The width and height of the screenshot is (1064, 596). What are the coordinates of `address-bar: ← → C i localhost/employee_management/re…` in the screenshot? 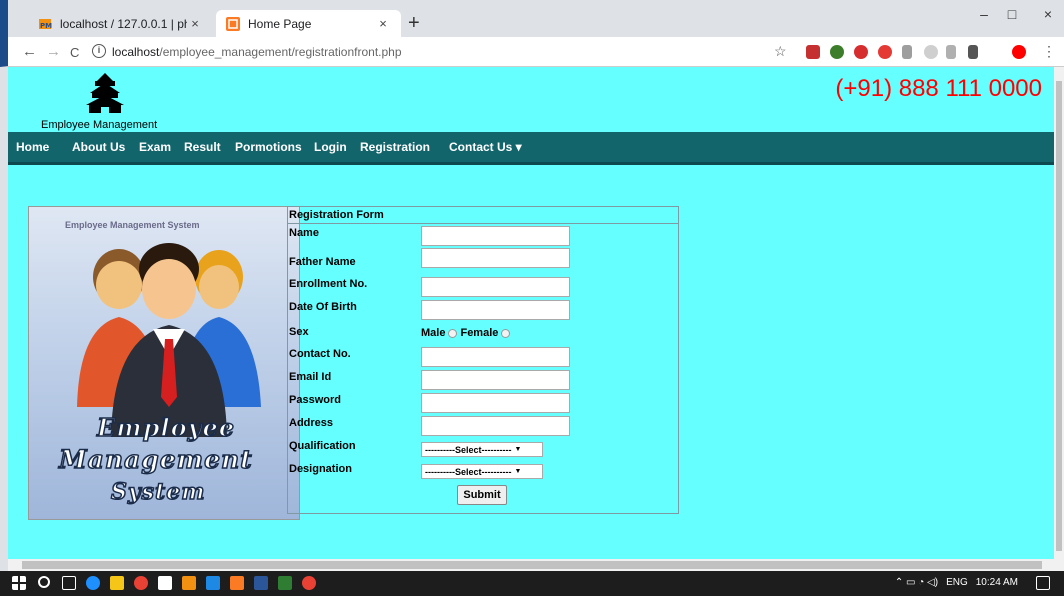 It's located at (532, 52).